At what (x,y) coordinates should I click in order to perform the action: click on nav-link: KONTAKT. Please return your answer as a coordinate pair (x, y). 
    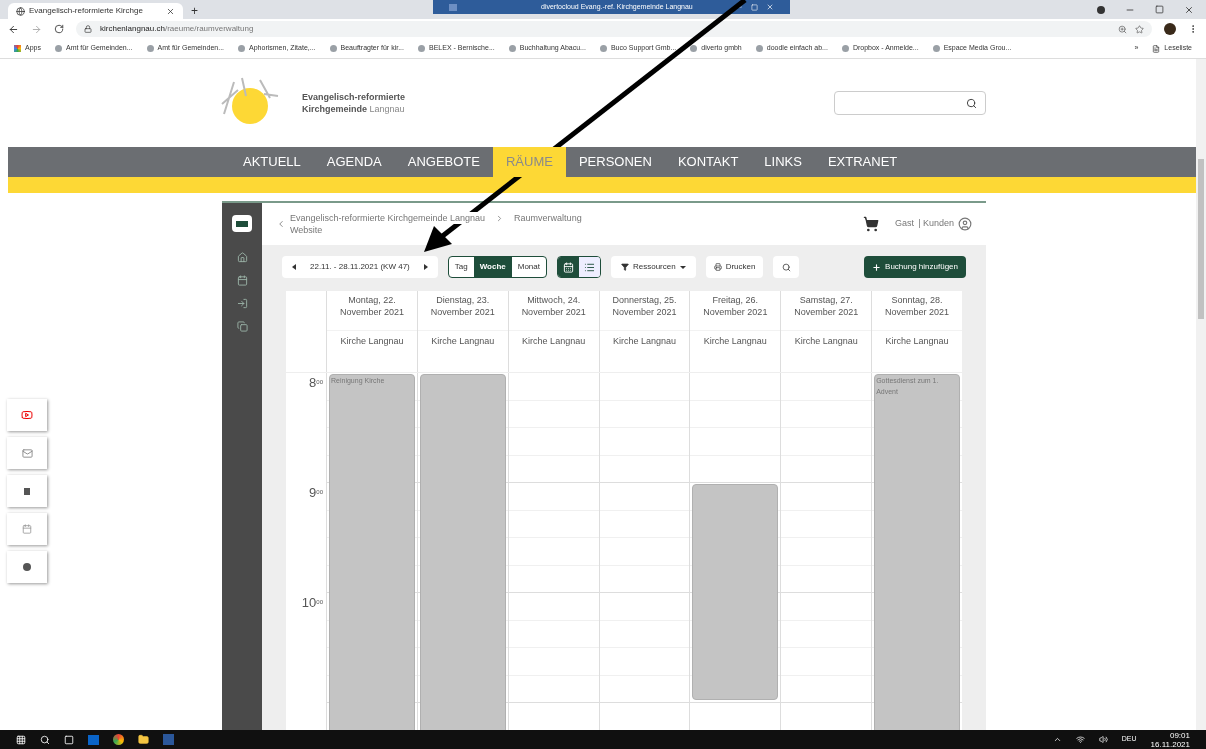
    Looking at the image, I should click on (708, 162).